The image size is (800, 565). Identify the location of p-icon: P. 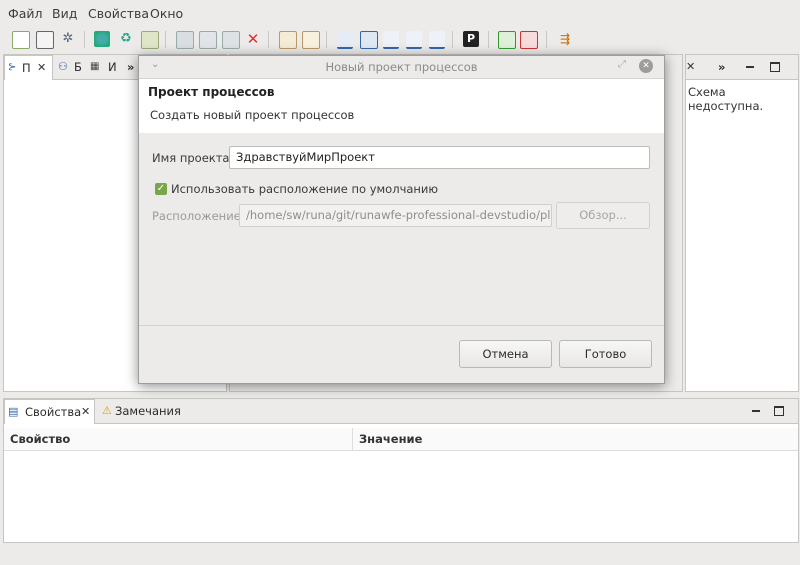
(471, 39).